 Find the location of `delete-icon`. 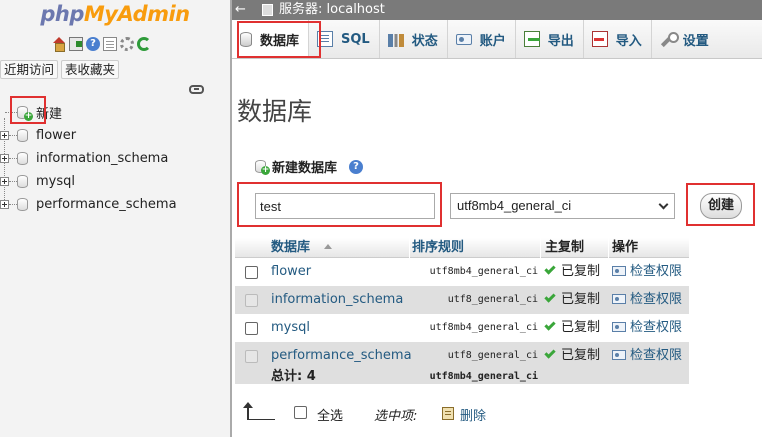

delete-icon is located at coordinates (448, 413).